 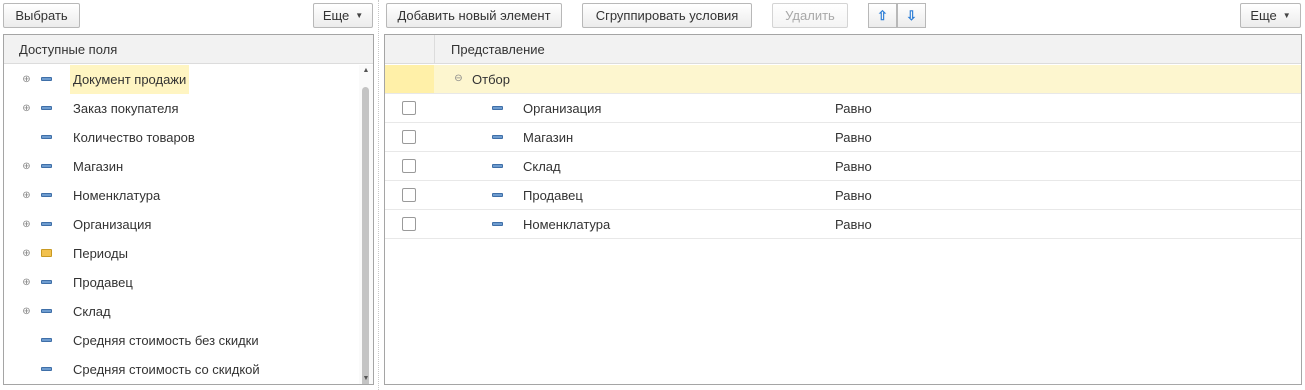 What do you see at coordinates (188, 49) in the screenshot?
I see `available-fields-header: Доступные поля` at bounding box center [188, 49].